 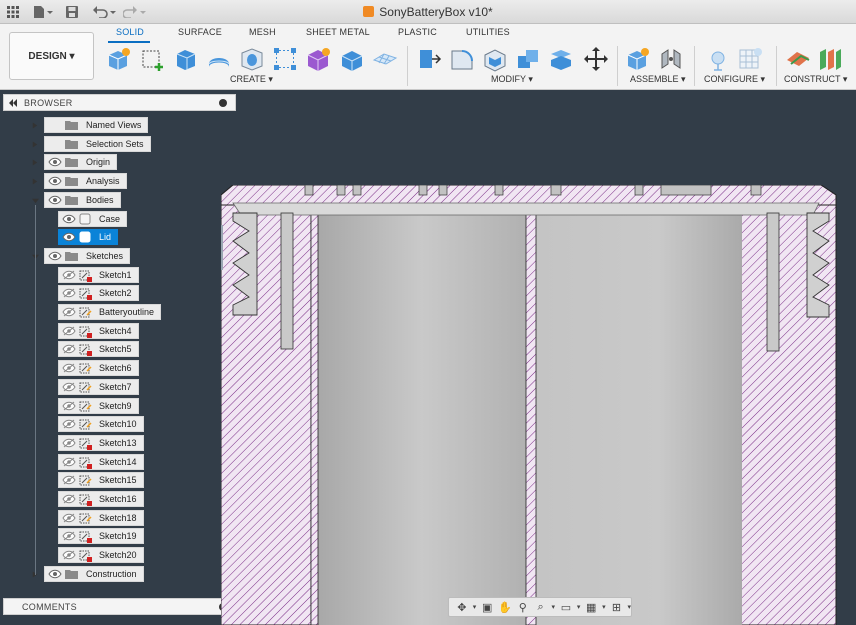 I want to click on browser-item-sketch5: Sketch5, so click(x=98, y=349).